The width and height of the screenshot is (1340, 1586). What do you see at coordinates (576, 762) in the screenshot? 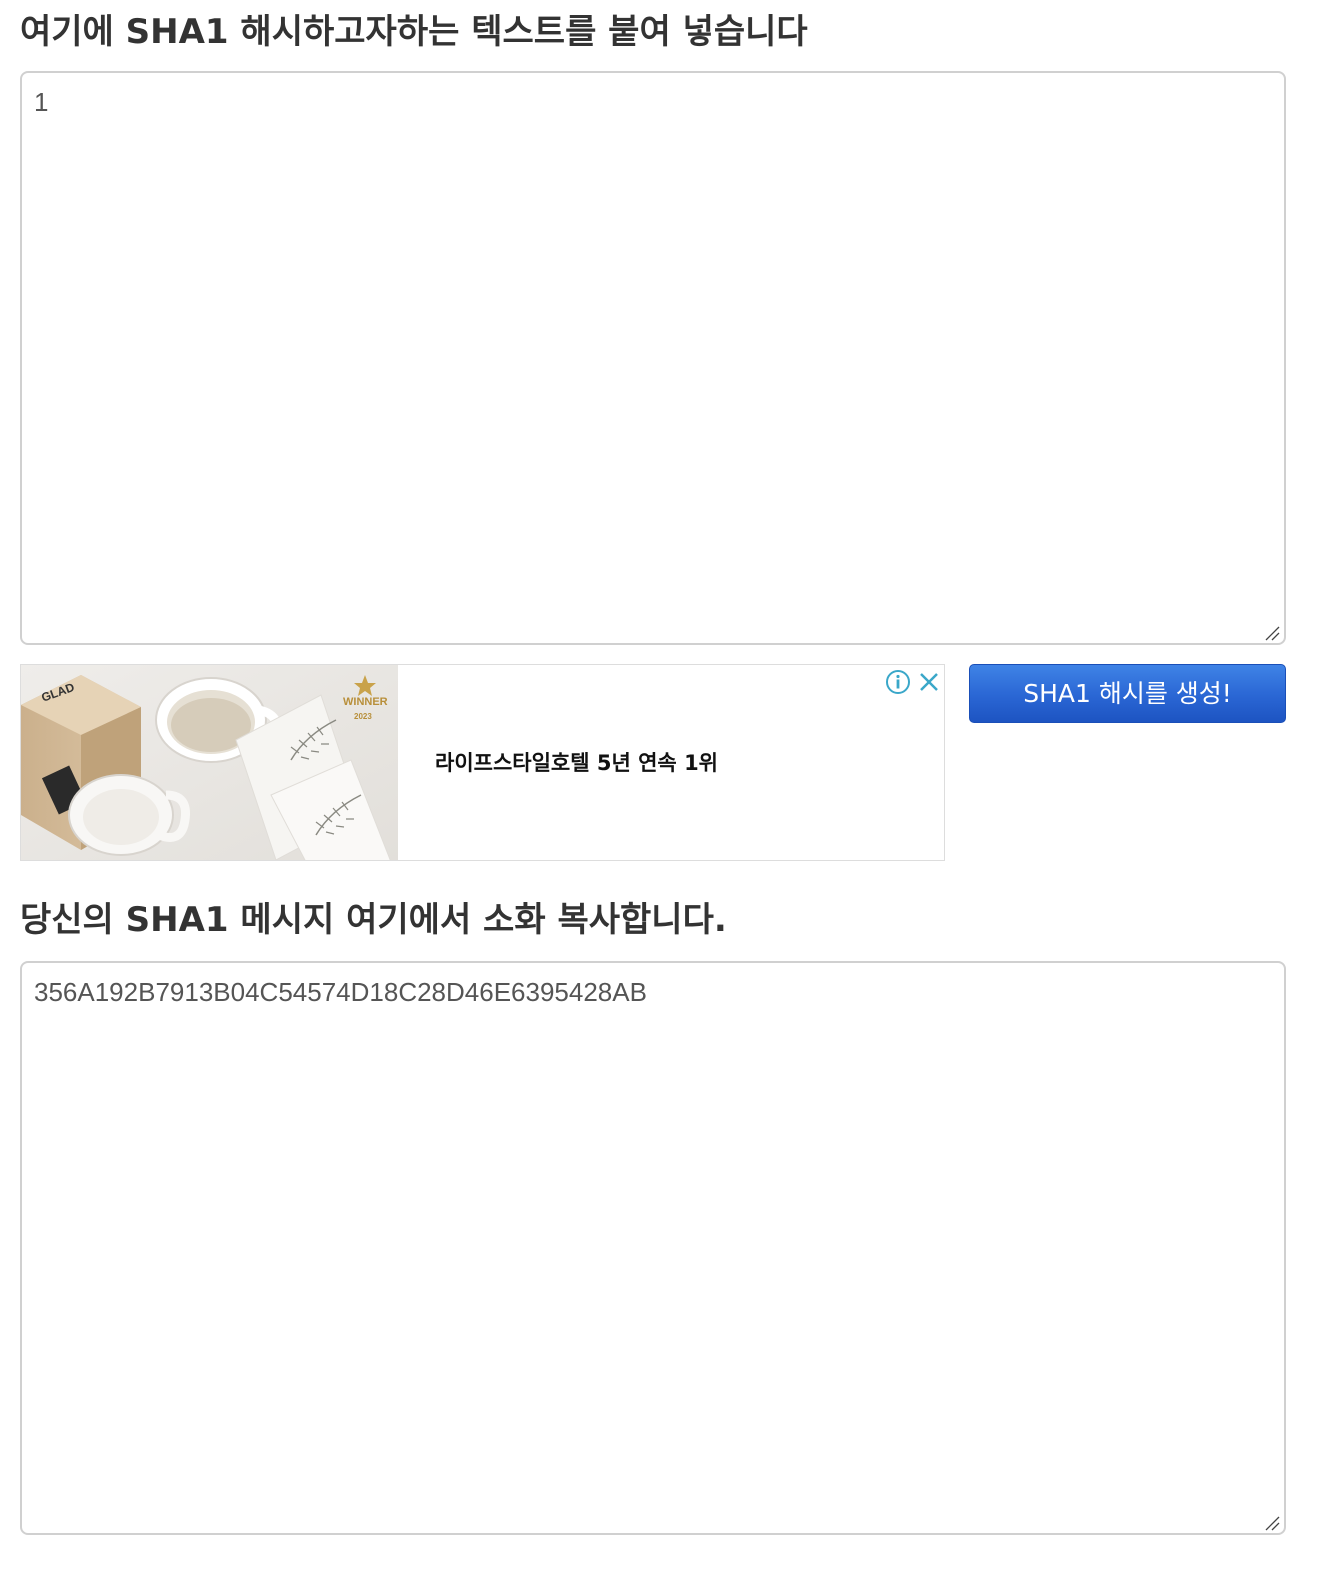
I see `ad-headline: 라이프스타일호텔 5년 연속 1위` at bounding box center [576, 762].